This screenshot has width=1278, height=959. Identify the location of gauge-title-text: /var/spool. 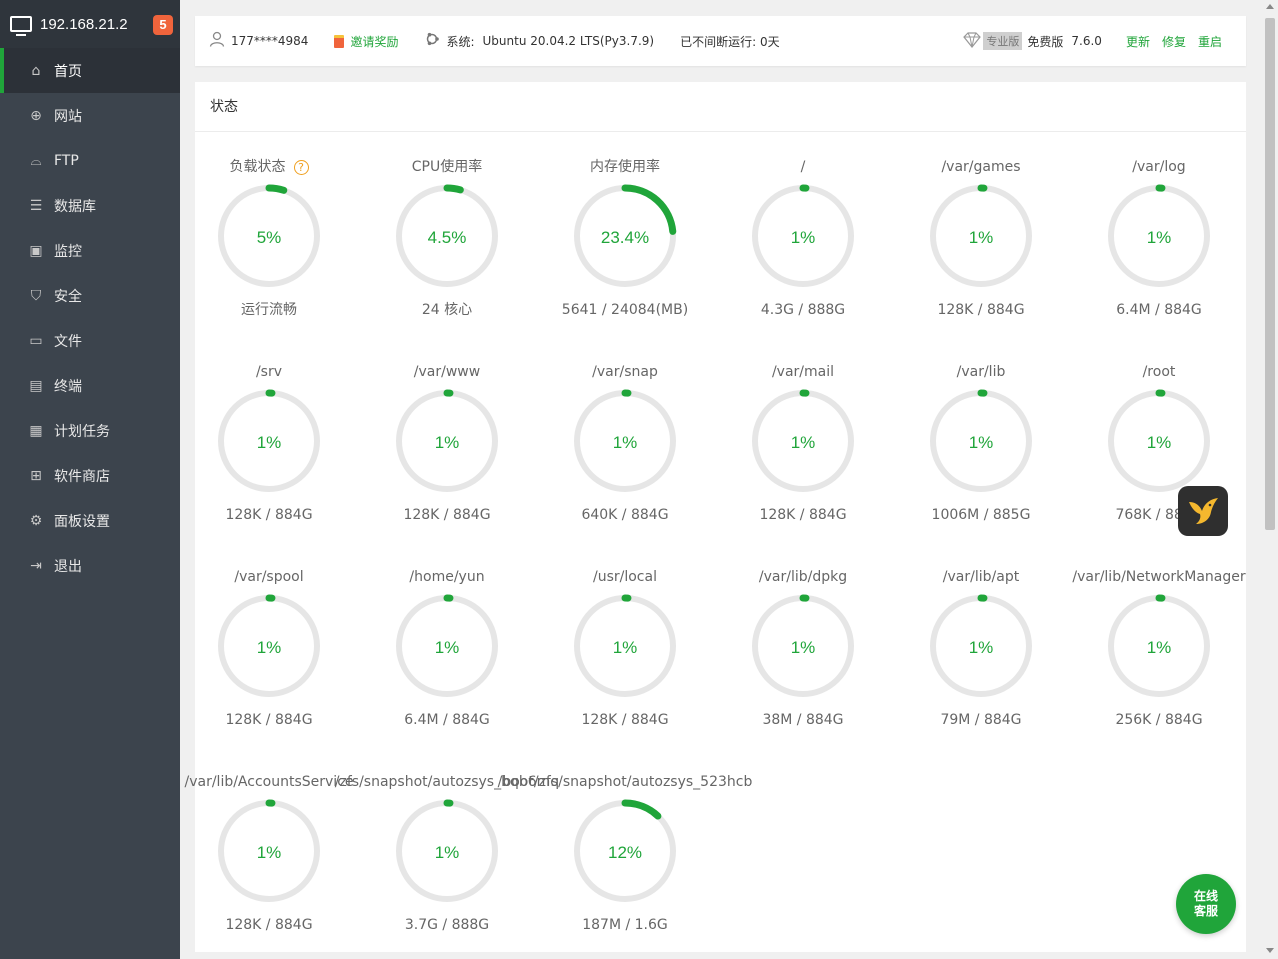
(269, 577).